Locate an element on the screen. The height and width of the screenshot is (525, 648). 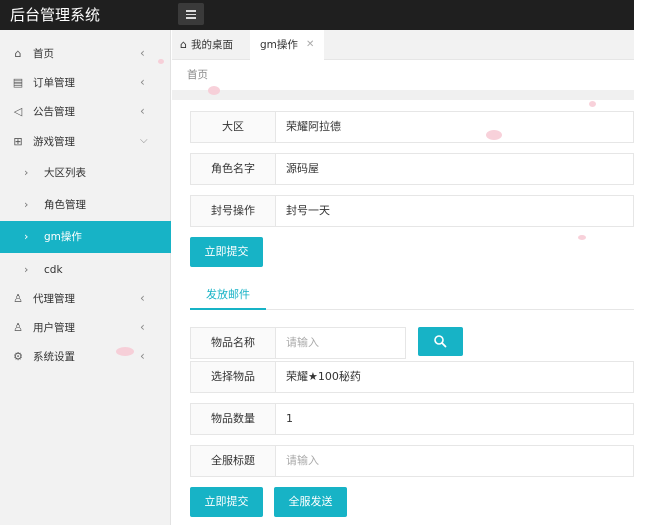
speaker-icon: ◁ is located at coordinates (18, 111).